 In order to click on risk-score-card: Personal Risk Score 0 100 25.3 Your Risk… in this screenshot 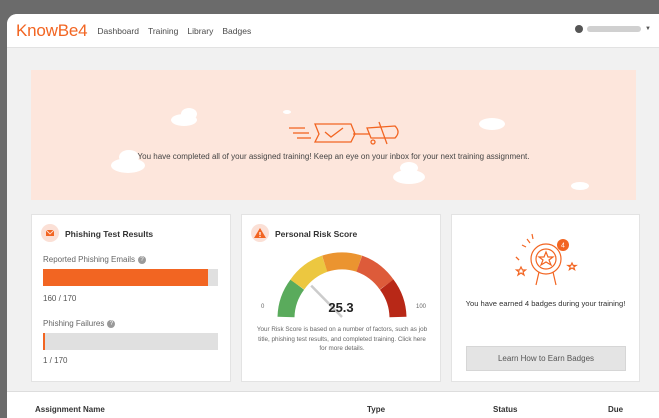, I will do `click(341, 298)`.